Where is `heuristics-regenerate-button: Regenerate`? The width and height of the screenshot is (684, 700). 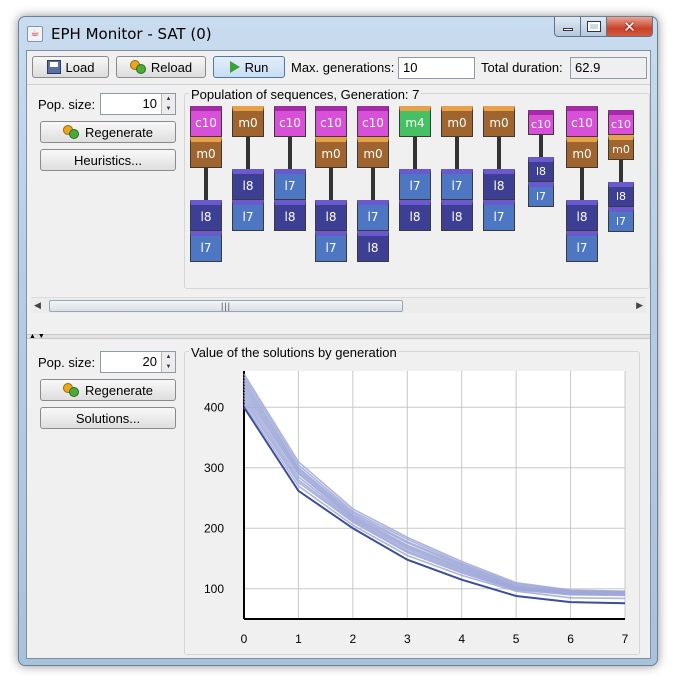
heuristics-regenerate-button: Regenerate is located at coordinates (108, 132).